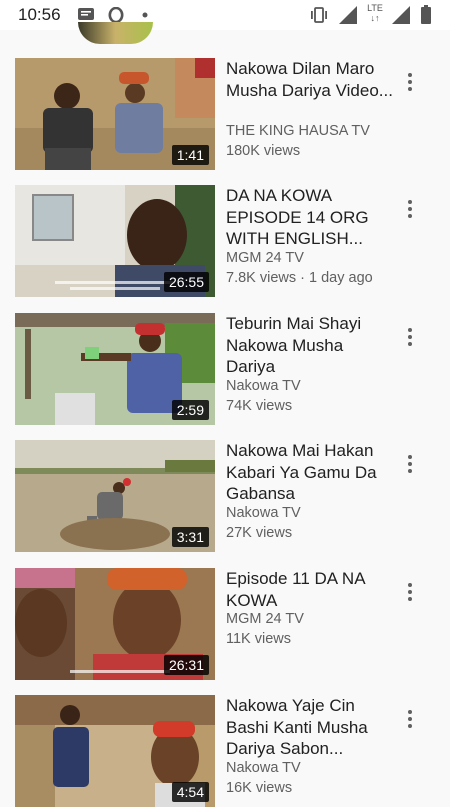 This screenshot has width=450, height=807. What do you see at coordinates (225, 15) in the screenshot?
I see `status-bar: 10:56 LTE ↓↑` at bounding box center [225, 15].